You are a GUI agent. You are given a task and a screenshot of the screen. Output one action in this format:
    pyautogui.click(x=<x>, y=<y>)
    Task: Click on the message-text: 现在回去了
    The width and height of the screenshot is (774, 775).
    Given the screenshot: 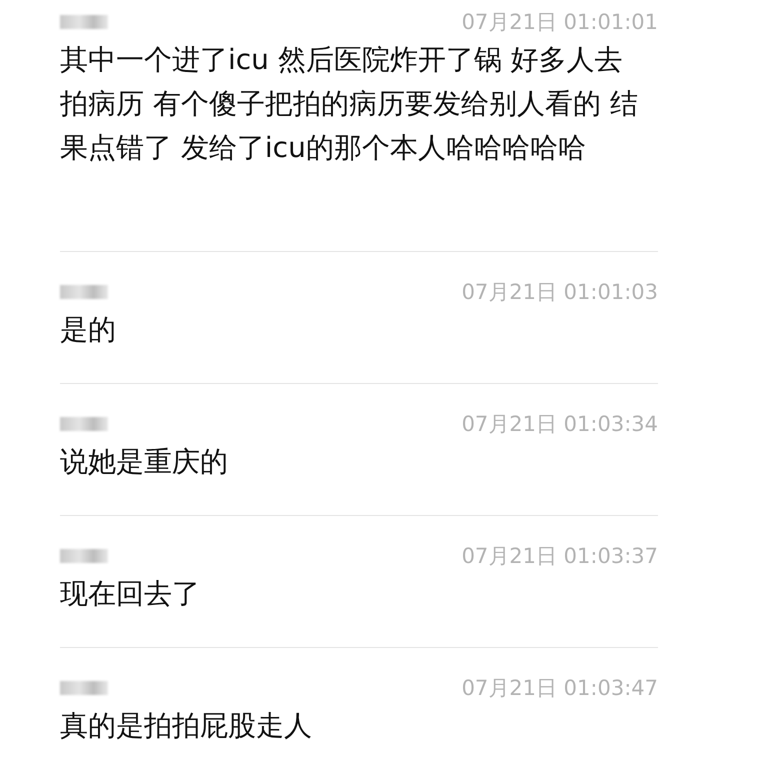 What is the action you would take?
    pyautogui.click(x=130, y=594)
    